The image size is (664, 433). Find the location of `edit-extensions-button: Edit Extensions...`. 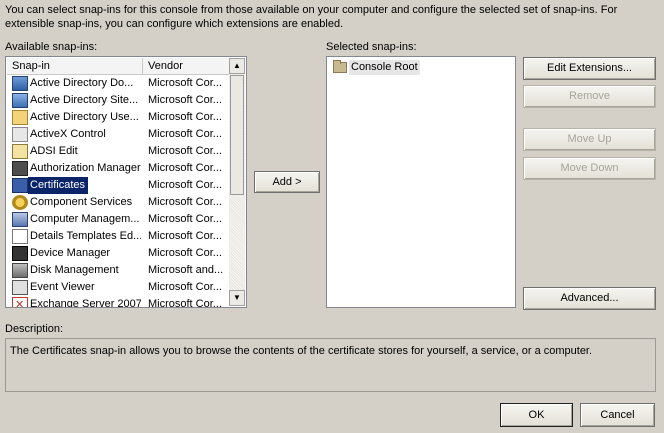

edit-extensions-button: Edit Extensions... is located at coordinates (589, 68).